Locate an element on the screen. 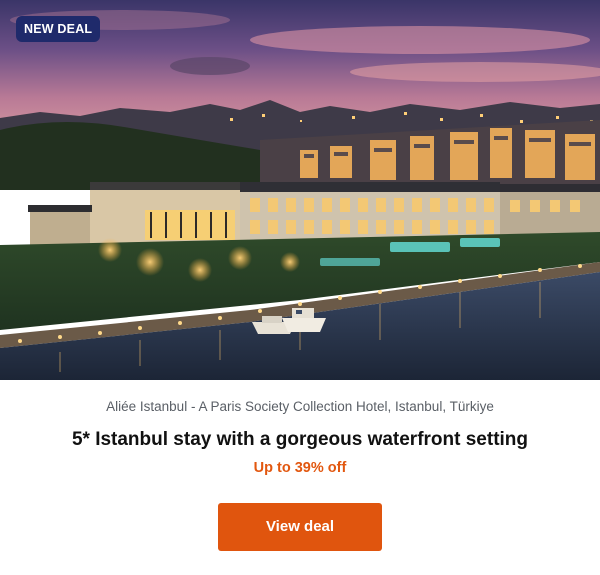 This screenshot has width=600, height=575. new-deal-badge: NEW DEAL is located at coordinates (58, 29).